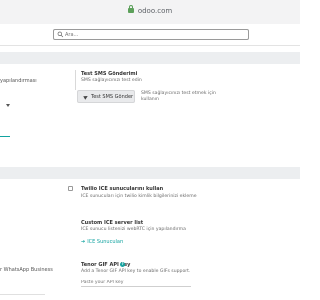 The image size is (320, 300). I want to click on sms-test-title: Test SMS Gönderimi, so click(109, 74).